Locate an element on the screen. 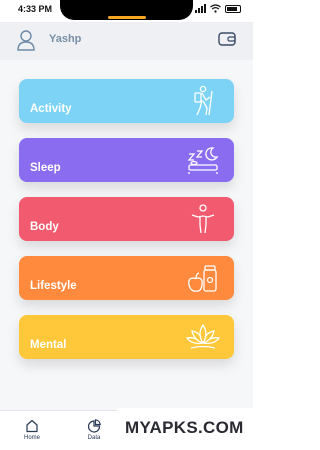  card-lifestyle: Lifestyle is located at coordinates (126, 278).